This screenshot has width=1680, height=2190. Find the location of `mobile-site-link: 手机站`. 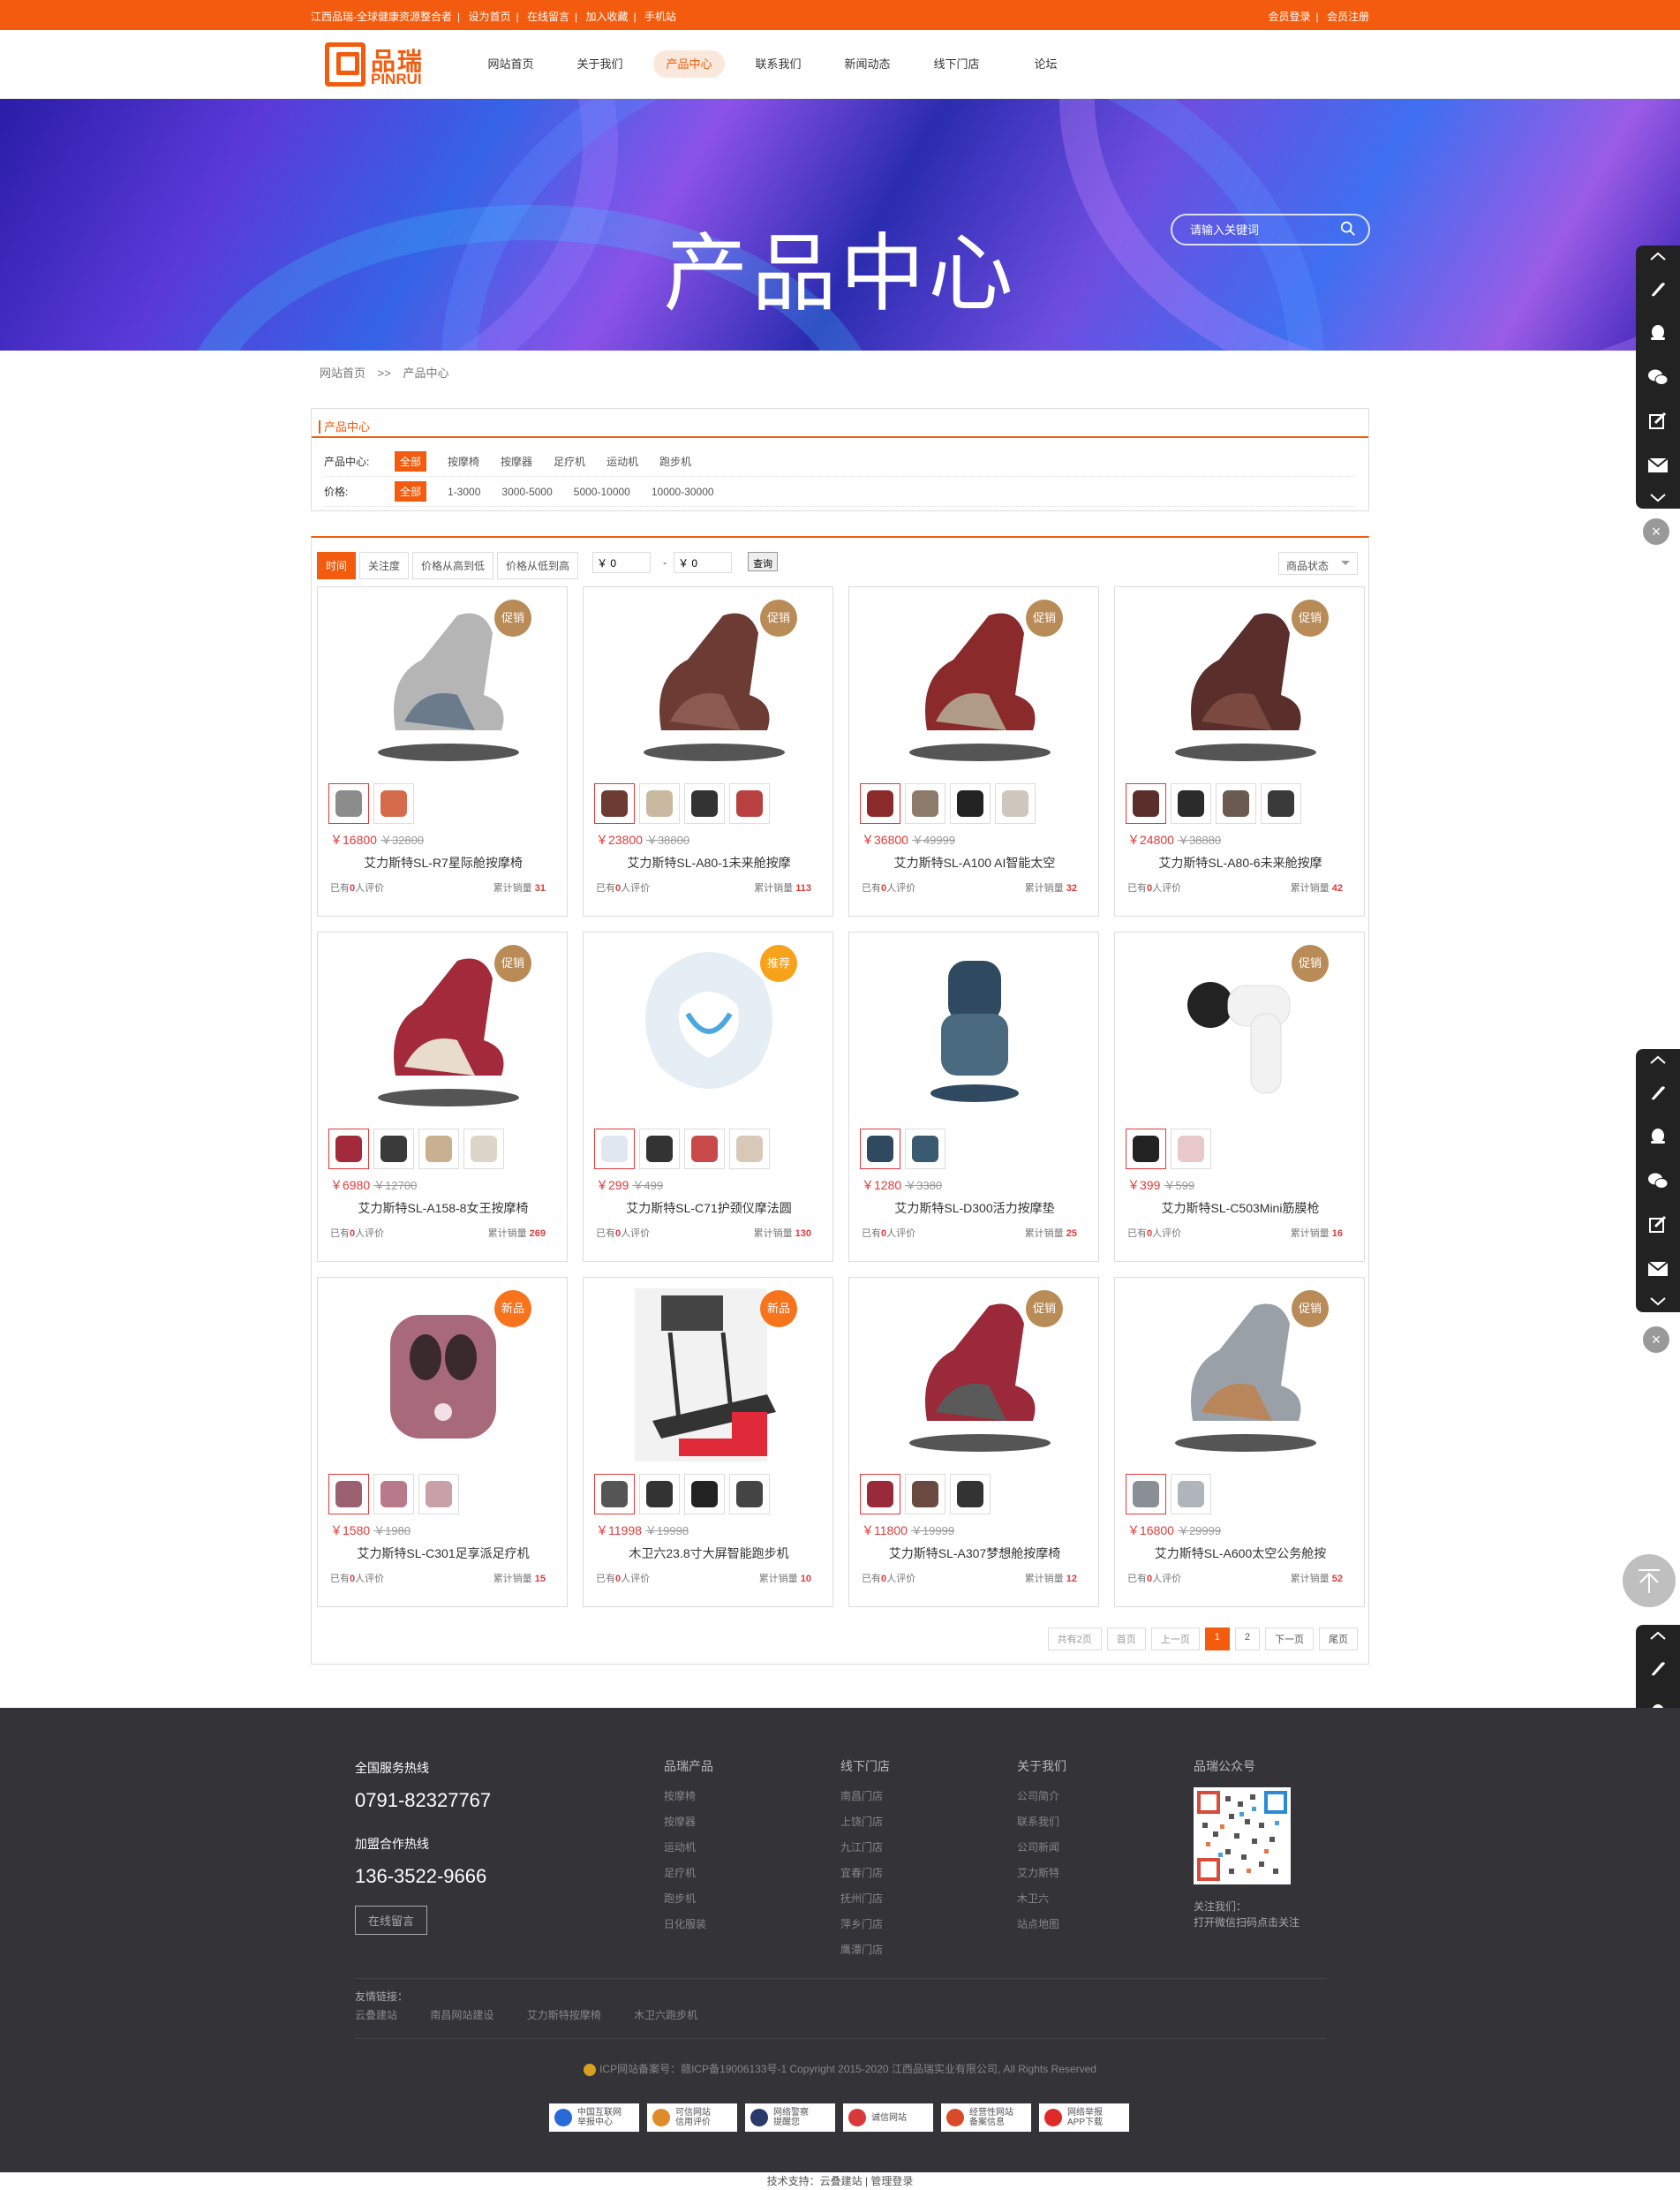

mobile-site-link: 手机站 is located at coordinates (660, 17).